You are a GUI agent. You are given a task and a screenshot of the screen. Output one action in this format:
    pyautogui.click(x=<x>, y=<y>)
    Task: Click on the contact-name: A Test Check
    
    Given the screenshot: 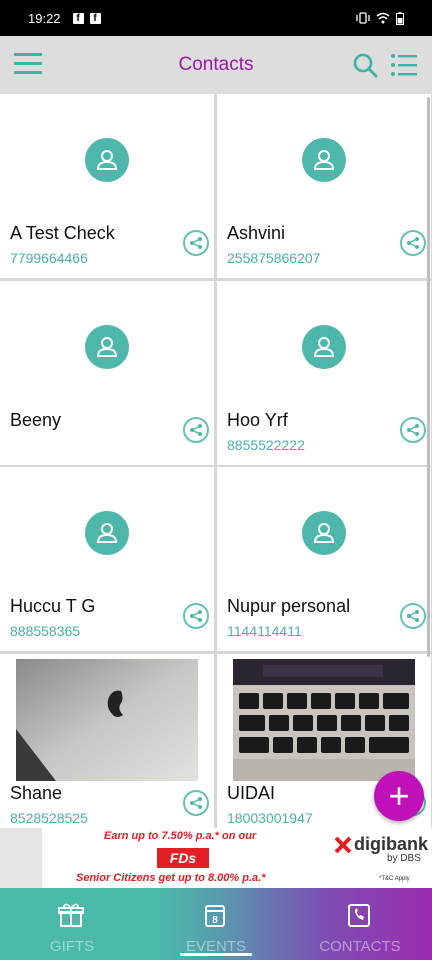 What is the action you would take?
    pyautogui.click(x=62, y=233)
    